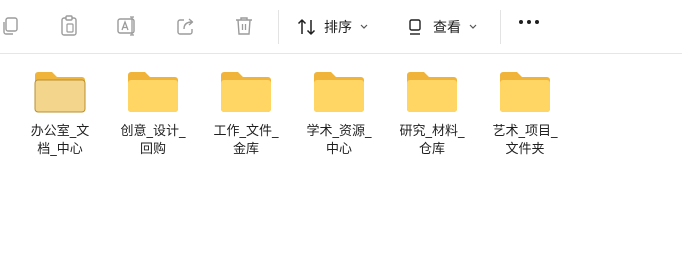 This screenshot has width=682, height=263. I want to click on folder-name-line: 学术_资源_, so click(339, 131).